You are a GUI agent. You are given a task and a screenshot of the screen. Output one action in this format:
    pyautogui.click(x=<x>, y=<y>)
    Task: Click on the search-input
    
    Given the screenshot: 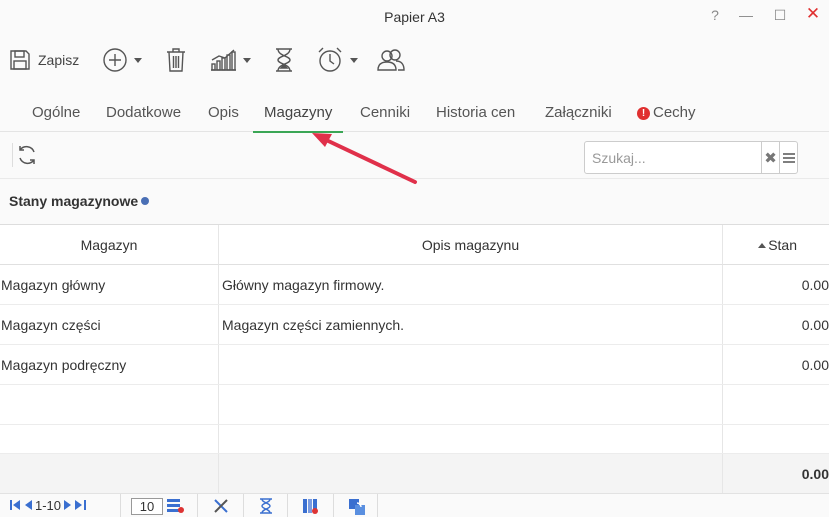 What is the action you would take?
    pyautogui.click(x=673, y=157)
    